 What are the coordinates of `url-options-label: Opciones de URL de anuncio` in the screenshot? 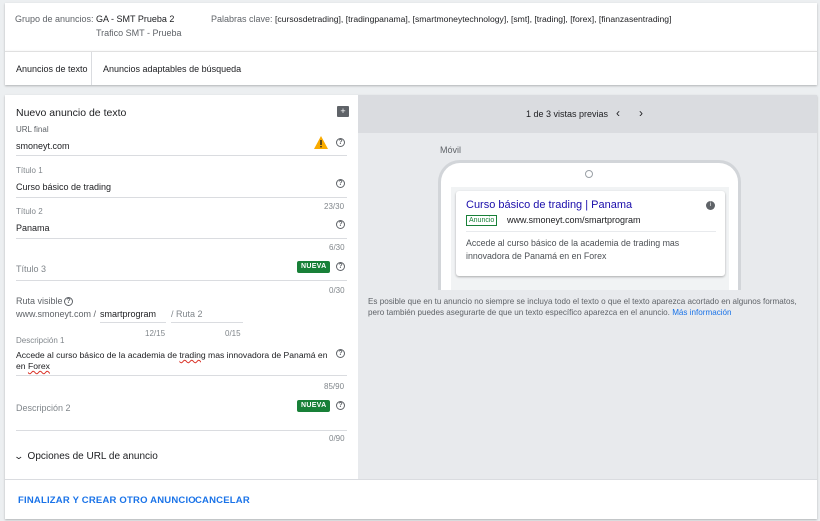 It's located at (92, 456).